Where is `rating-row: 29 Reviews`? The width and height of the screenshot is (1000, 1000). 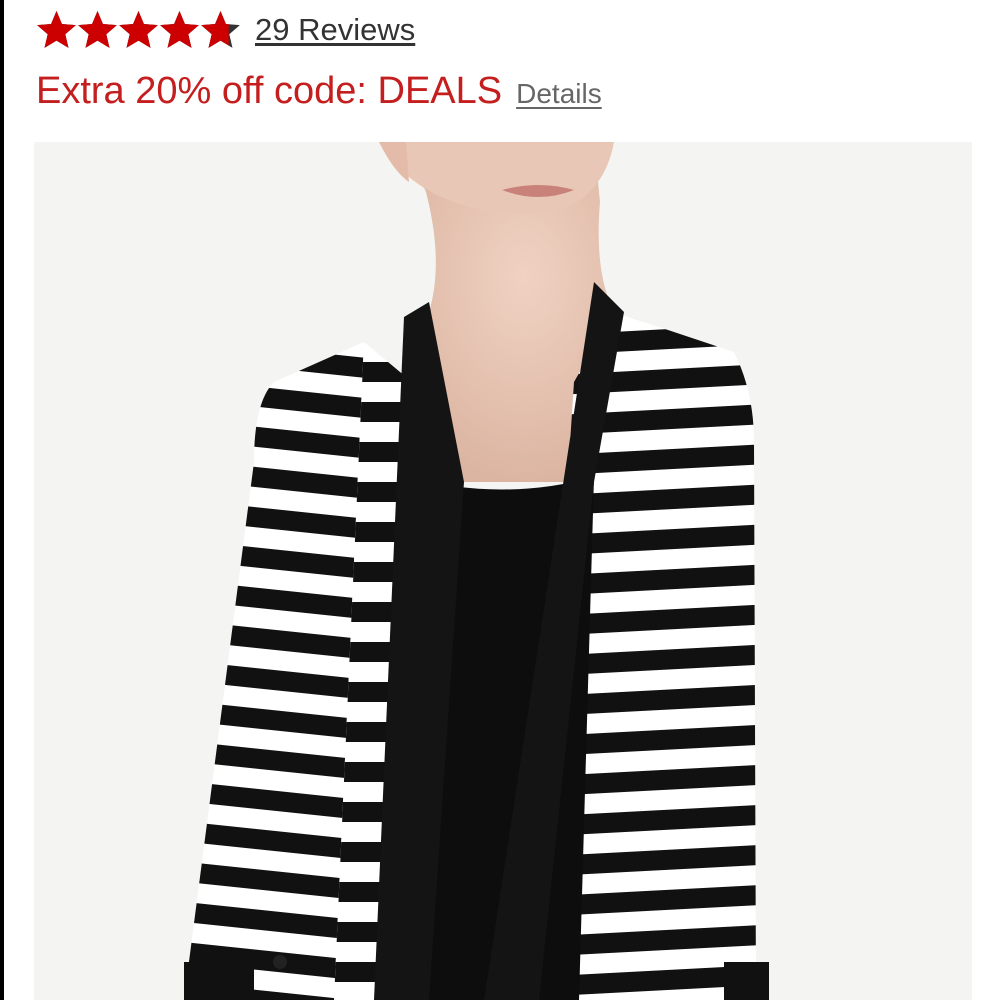 rating-row: 29 Reviews is located at coordinates (225, 29).